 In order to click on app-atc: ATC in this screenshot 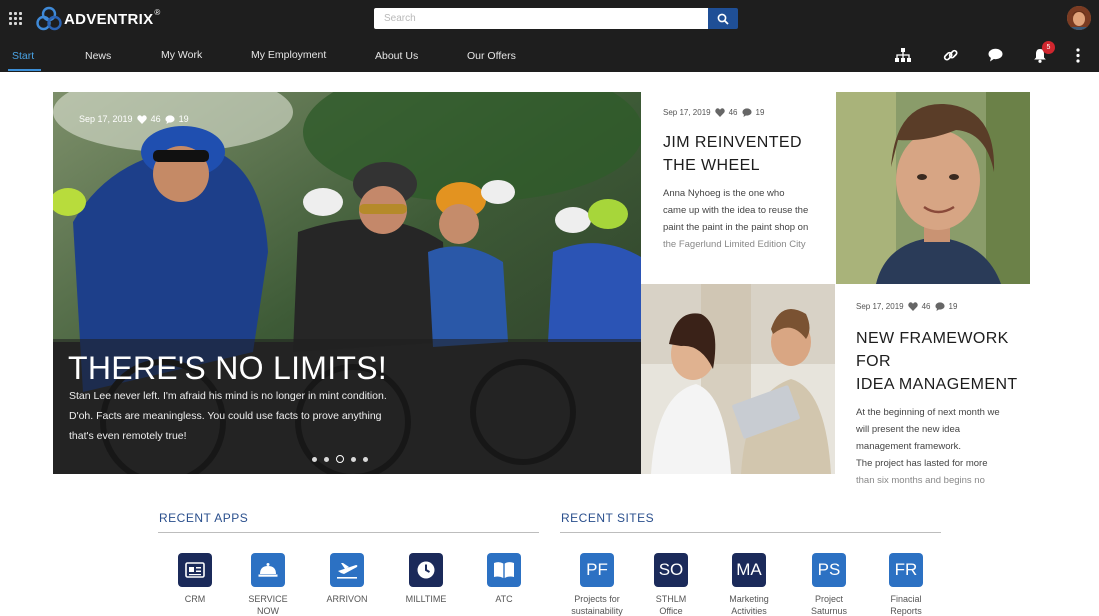, I will do `click(504, 579)`.